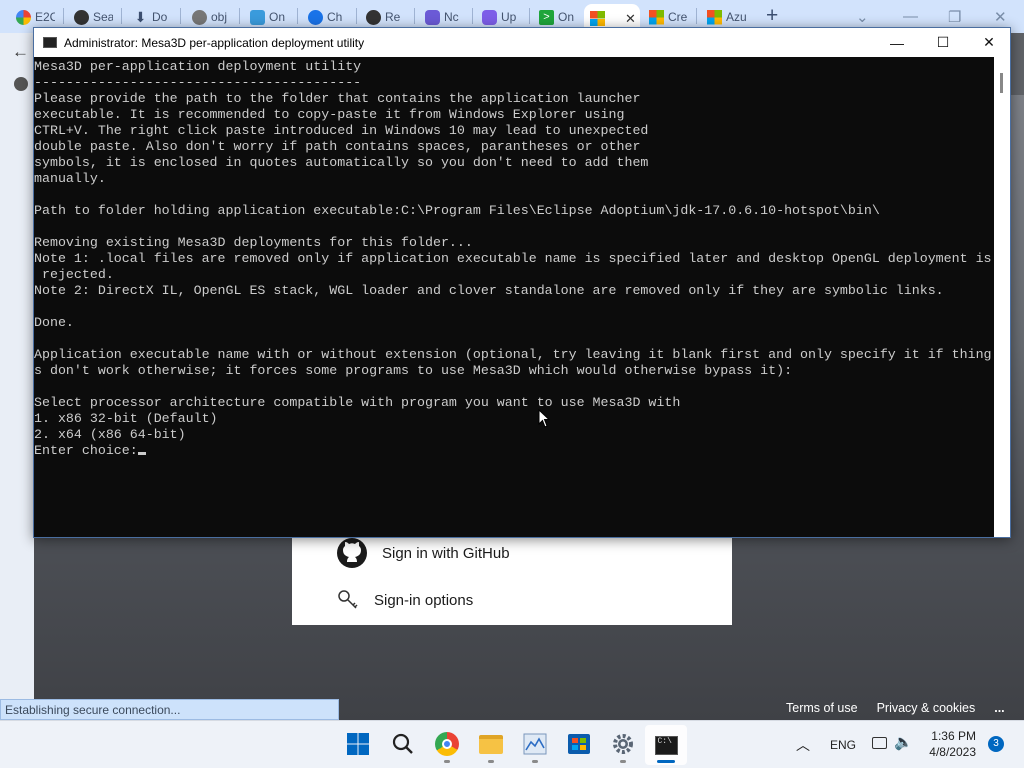 The height and width of the screenshot is (768, 1024). What do you see at coordinates (996, 744) in the screenshot?
I see `notification-badge: 3` at bounding box center [996, 744].